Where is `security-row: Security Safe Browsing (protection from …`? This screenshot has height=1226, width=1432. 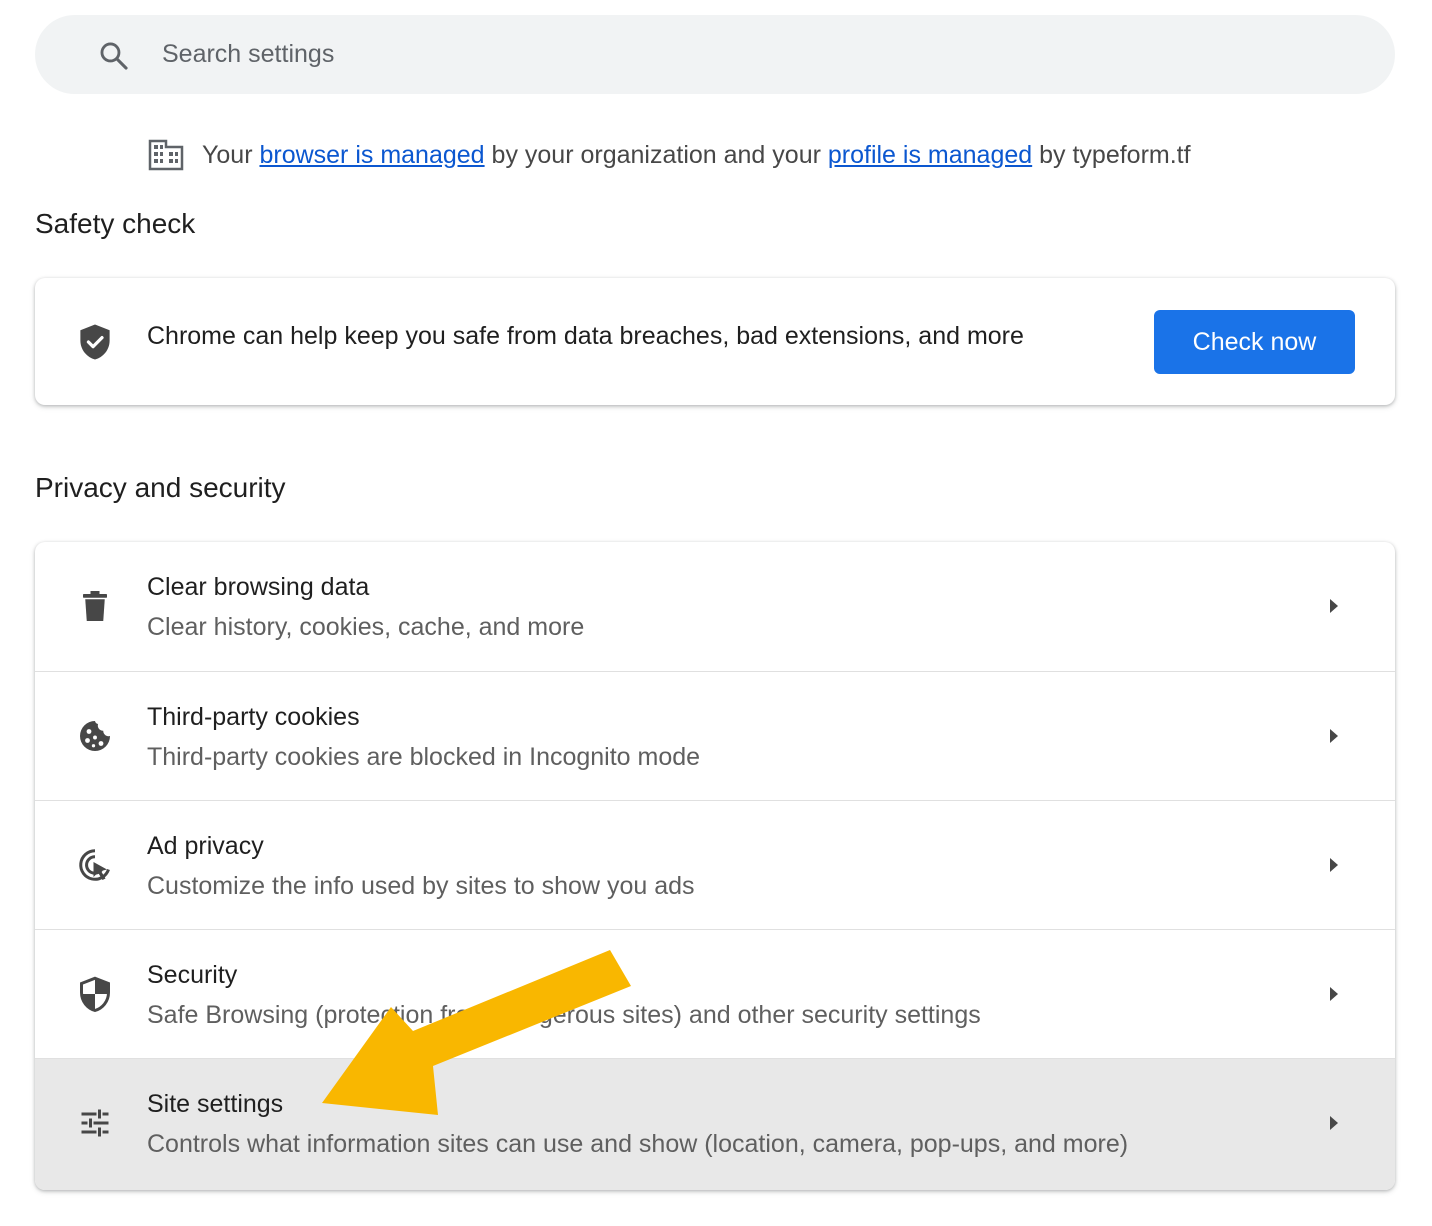 security-row: Security Safe Browsing (protection from … is located at coordinates (715, 993).